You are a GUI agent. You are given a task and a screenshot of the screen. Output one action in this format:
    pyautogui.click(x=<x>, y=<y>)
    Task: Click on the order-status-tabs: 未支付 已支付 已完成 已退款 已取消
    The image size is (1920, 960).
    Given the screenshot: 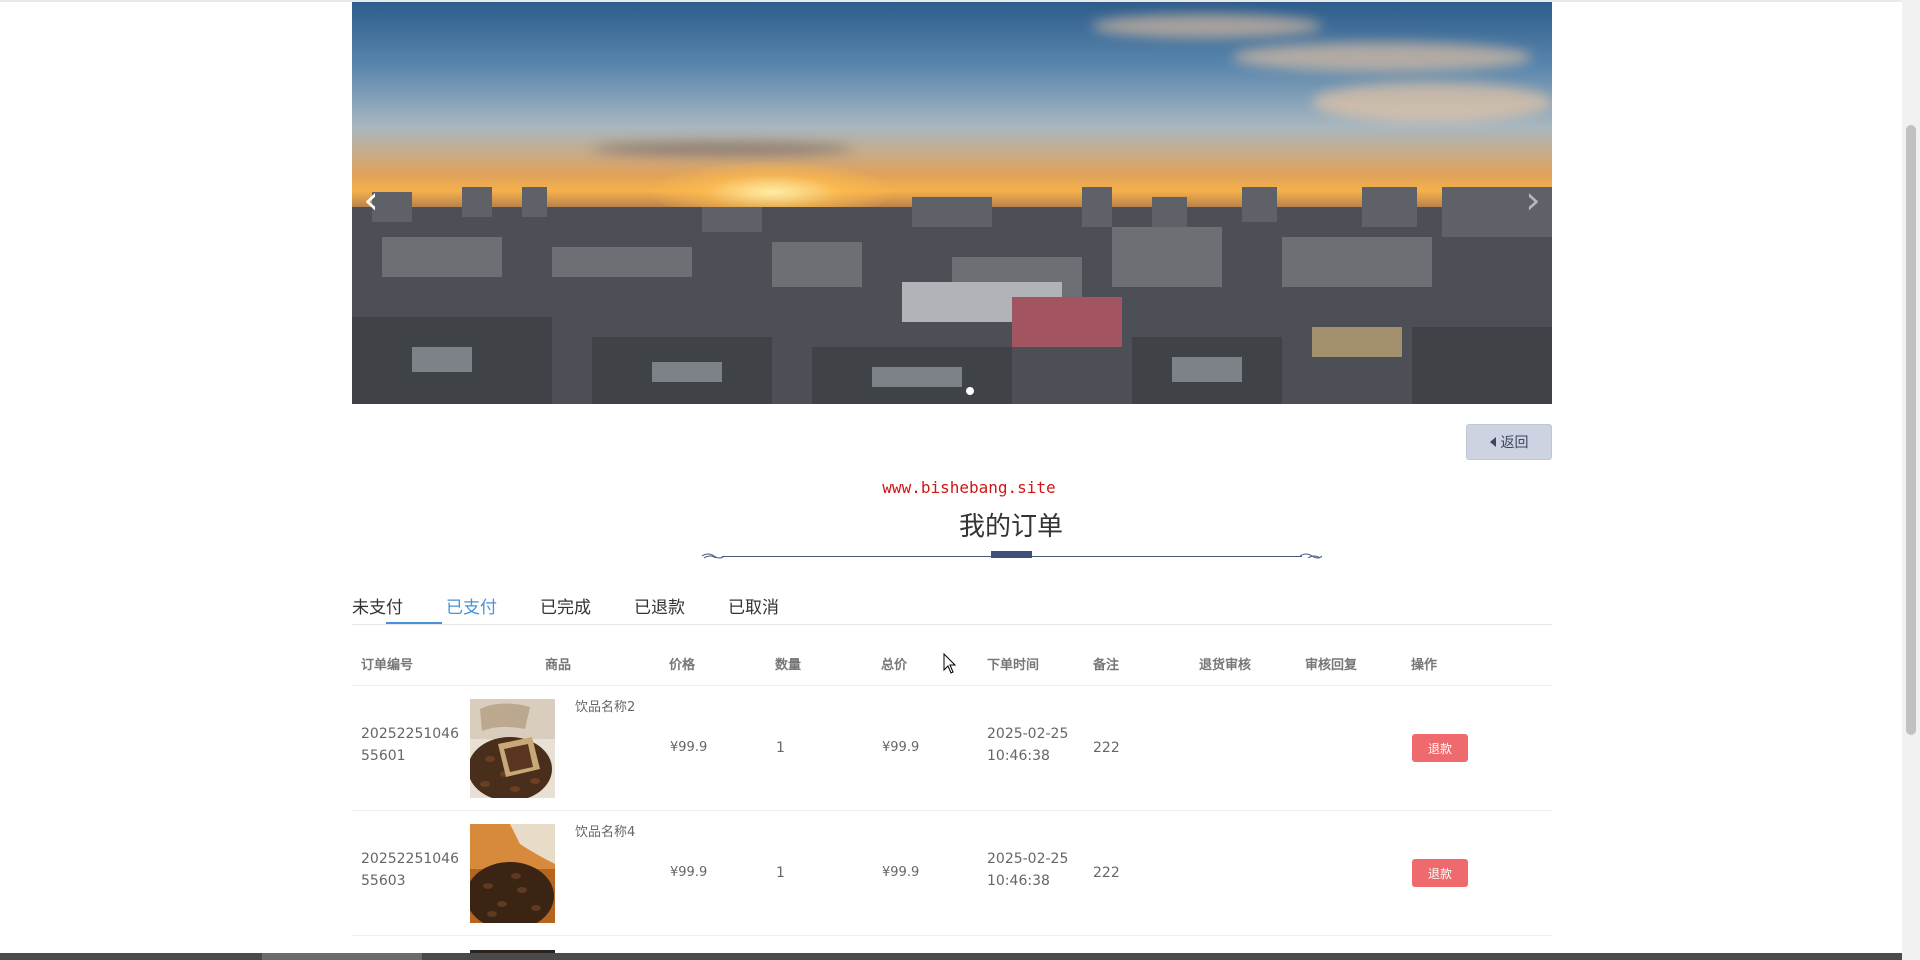 What is the action you would take?
    pyautogui.click(x=952, y=607)
    